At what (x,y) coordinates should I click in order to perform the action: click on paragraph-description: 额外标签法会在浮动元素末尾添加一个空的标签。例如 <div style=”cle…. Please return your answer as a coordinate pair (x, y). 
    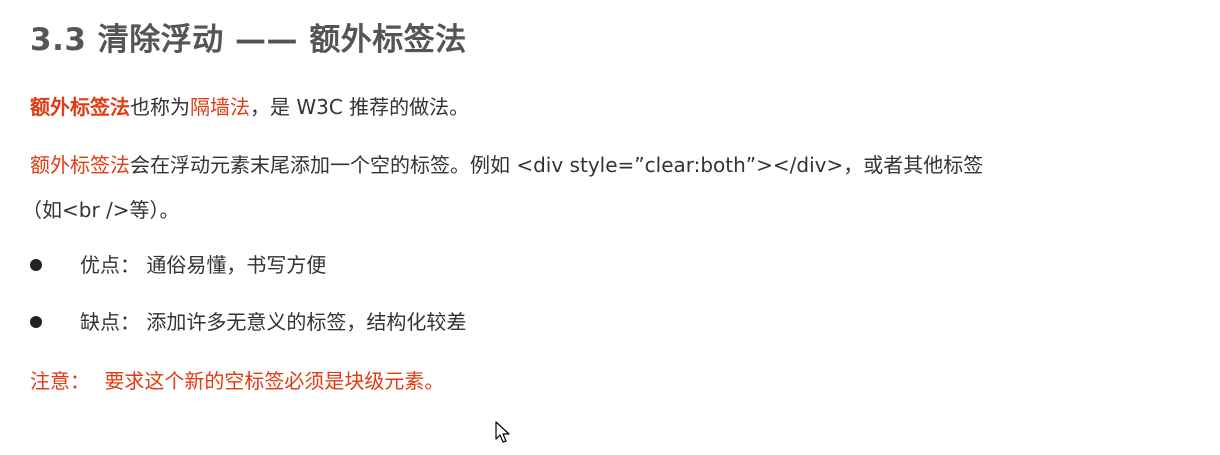
    Looking at the image, I should click on (506, 165).